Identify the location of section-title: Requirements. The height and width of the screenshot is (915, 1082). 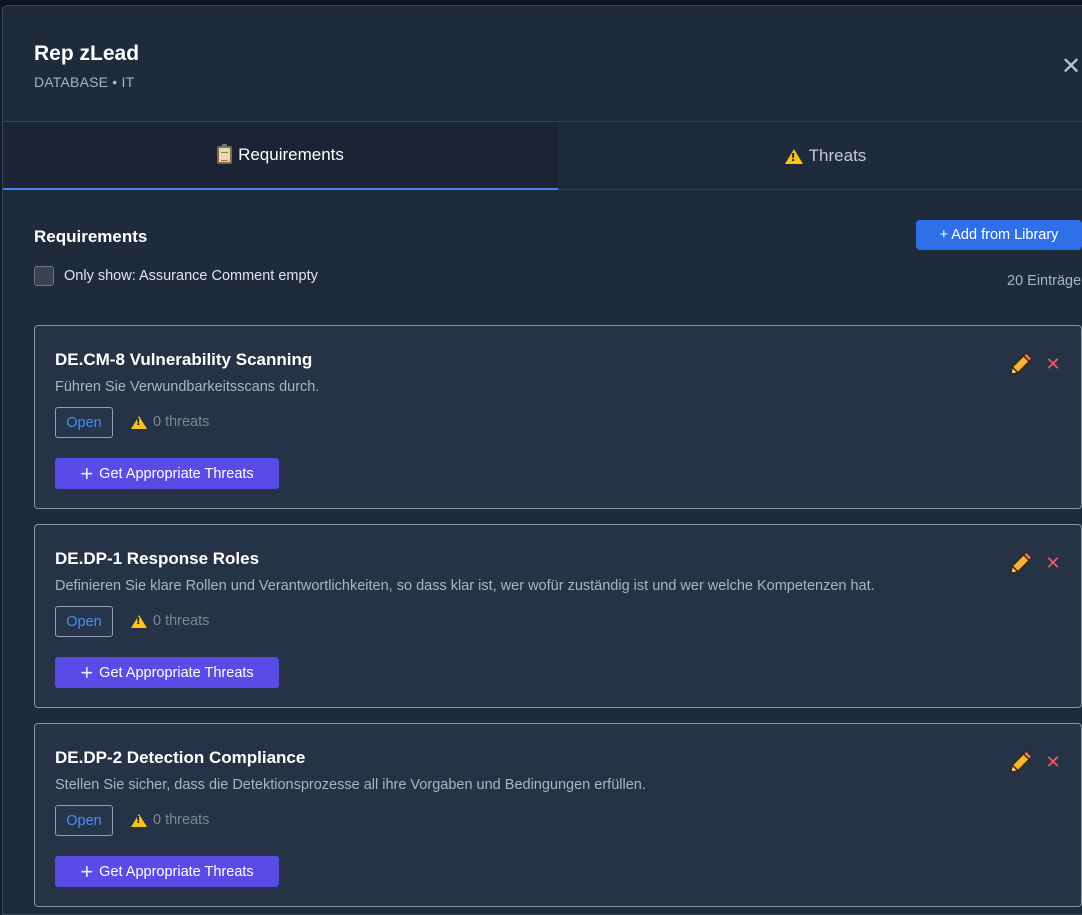
(91, 236).